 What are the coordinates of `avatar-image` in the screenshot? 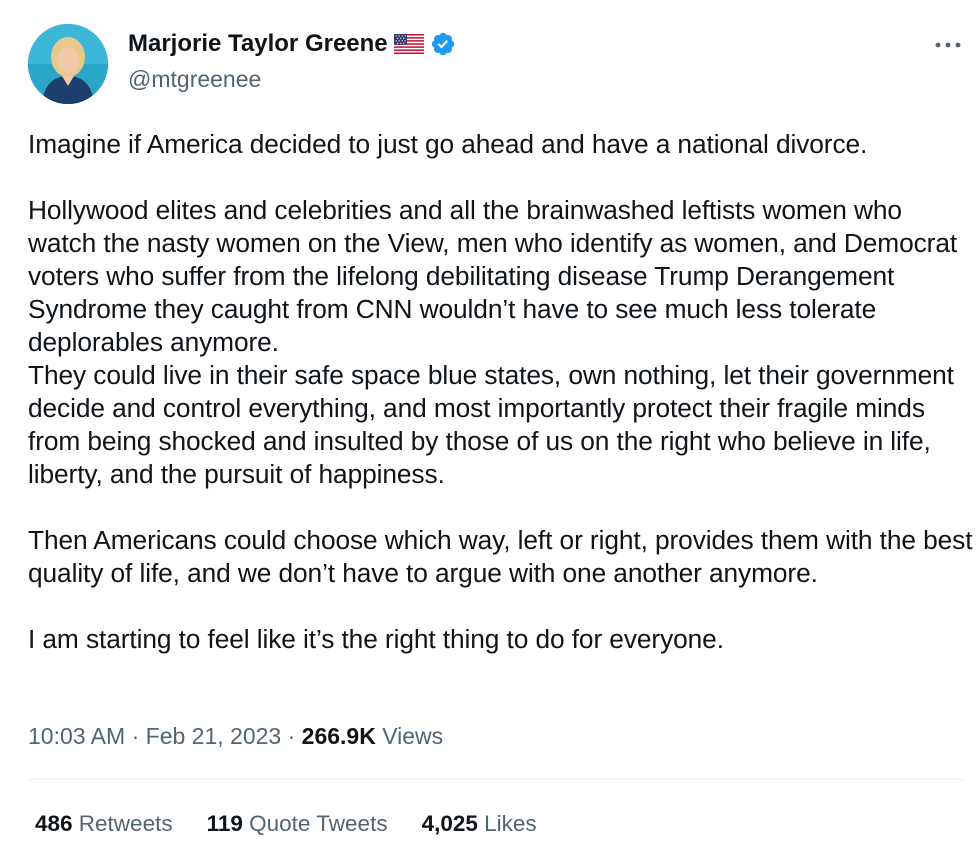 It's located at (68, 64).